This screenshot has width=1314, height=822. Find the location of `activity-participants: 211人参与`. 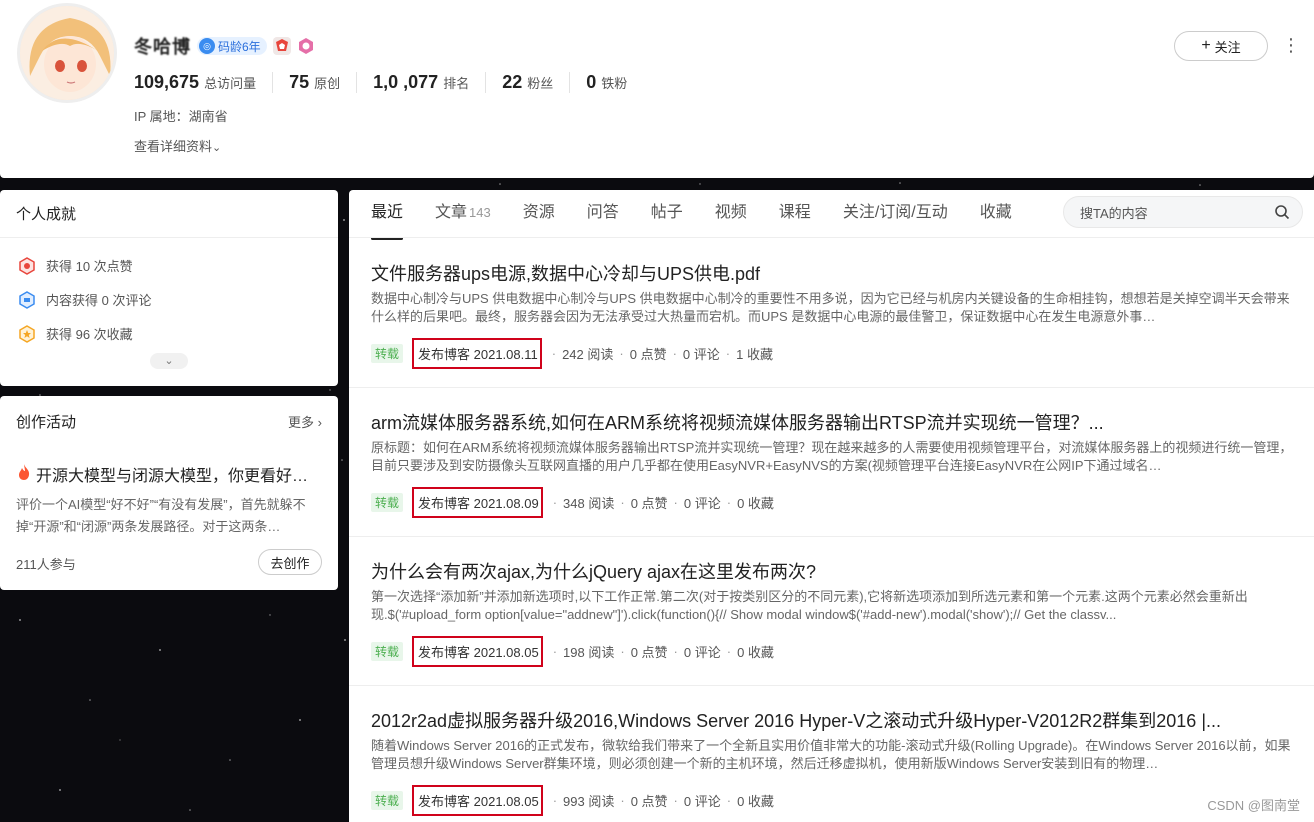

activity-participants: 211人参与 is located at coordinates (46, 564).